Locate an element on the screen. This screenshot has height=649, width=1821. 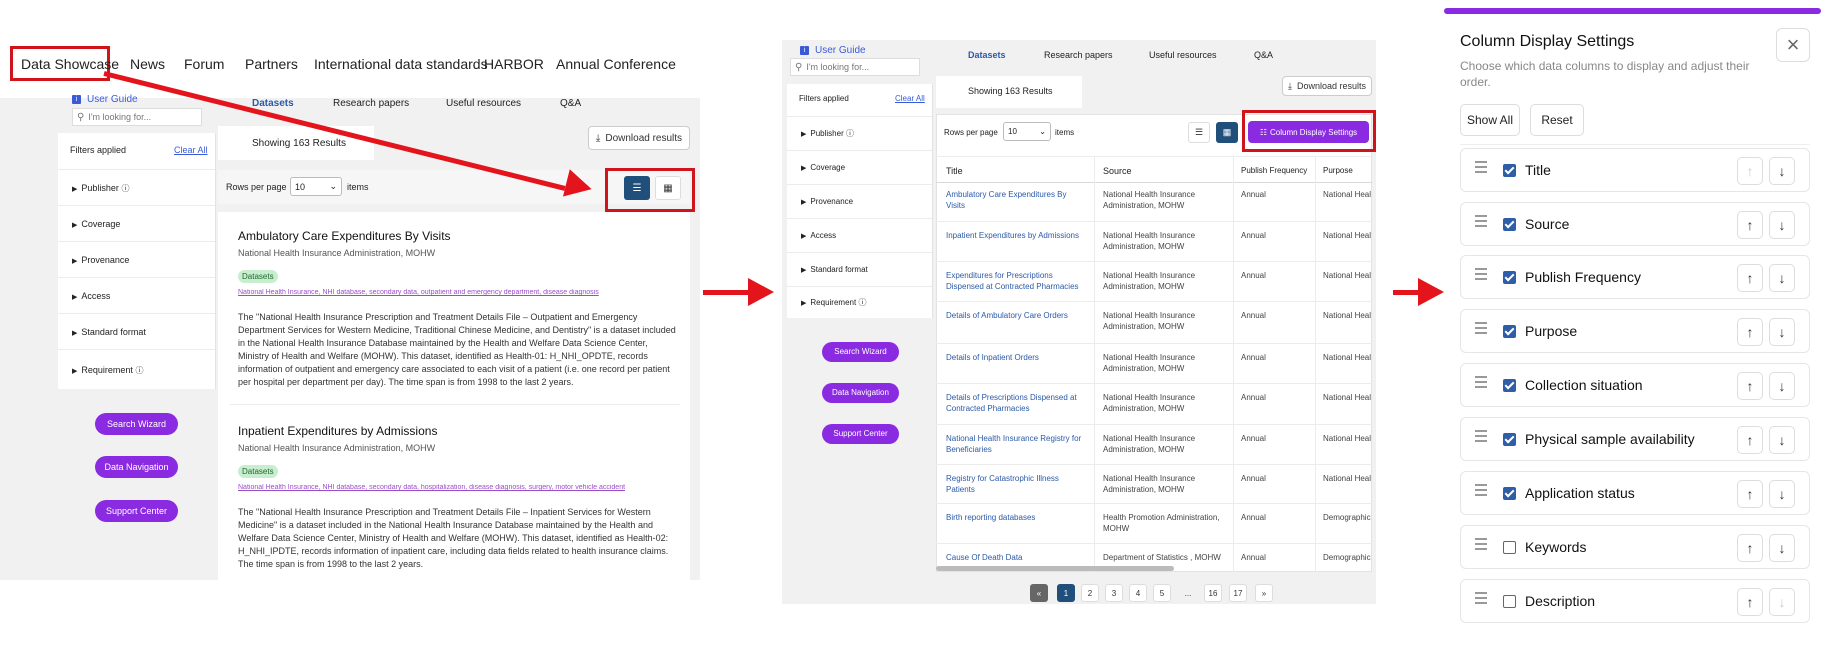
nav-item-annual-conference: Annual Conference is located at coordinates (616, 64).